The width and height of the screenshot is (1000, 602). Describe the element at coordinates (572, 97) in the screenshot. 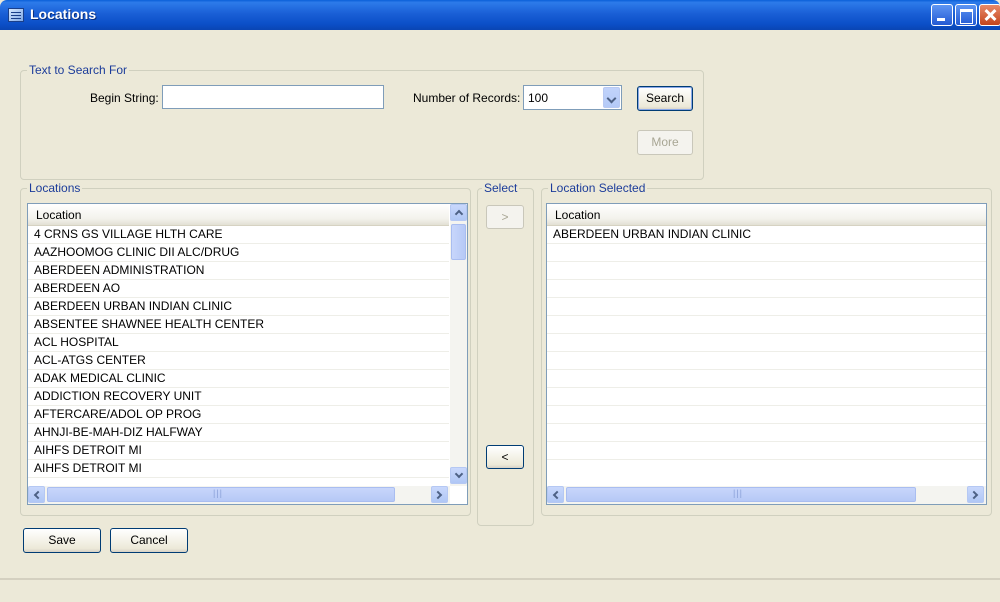

I see `number-of-records-select: 100` at that location.